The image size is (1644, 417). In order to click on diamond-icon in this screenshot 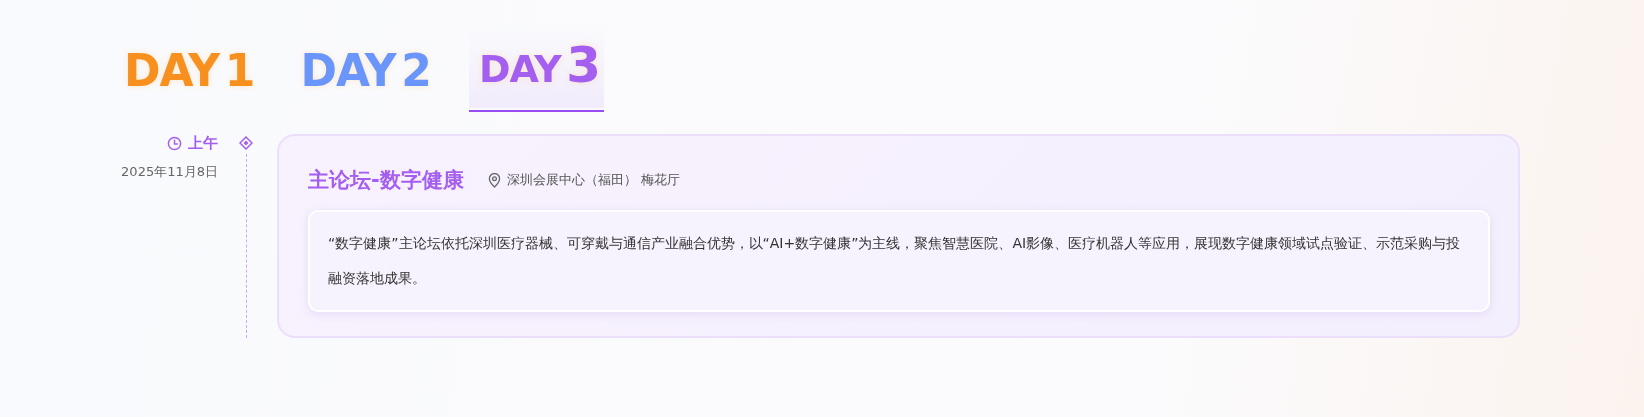, I will do `click(246, 143)`.